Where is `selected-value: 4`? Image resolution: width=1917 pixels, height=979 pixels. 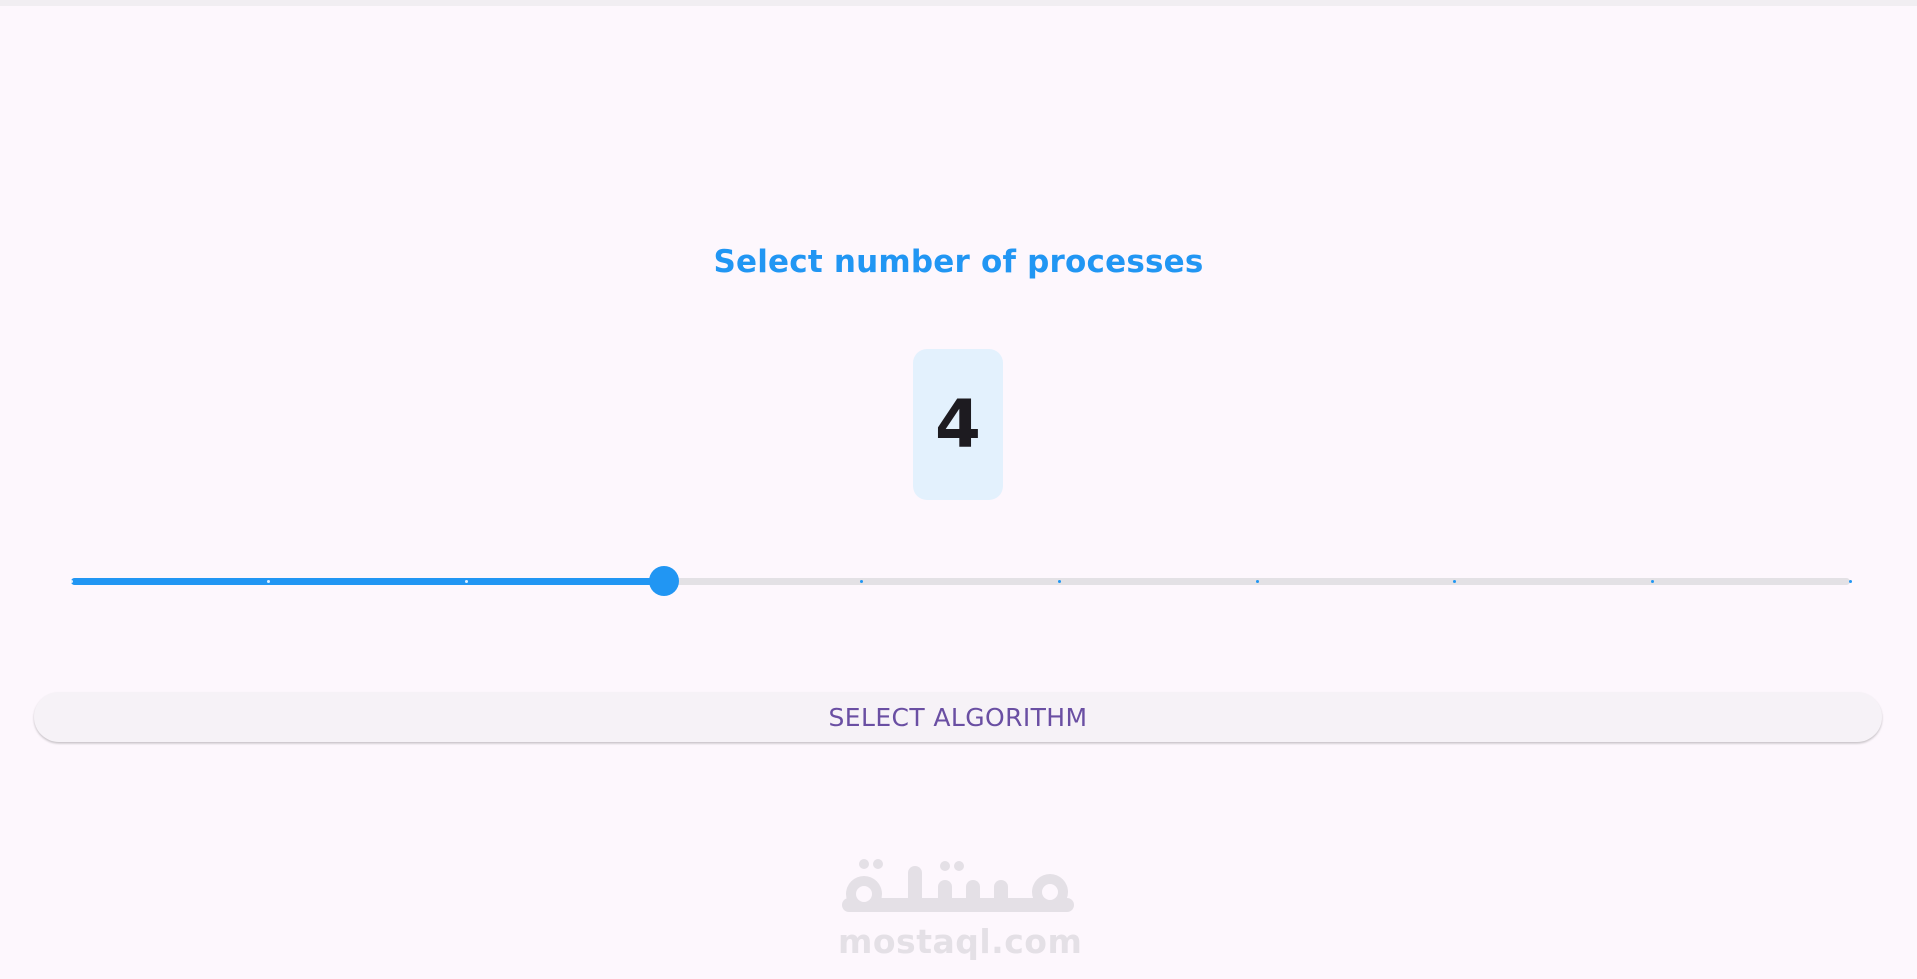
selected-value: 4 is located at coordinates (958, 424).